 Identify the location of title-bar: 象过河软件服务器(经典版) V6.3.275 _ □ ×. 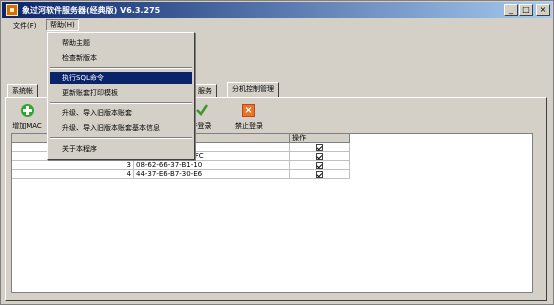
(277, 10).